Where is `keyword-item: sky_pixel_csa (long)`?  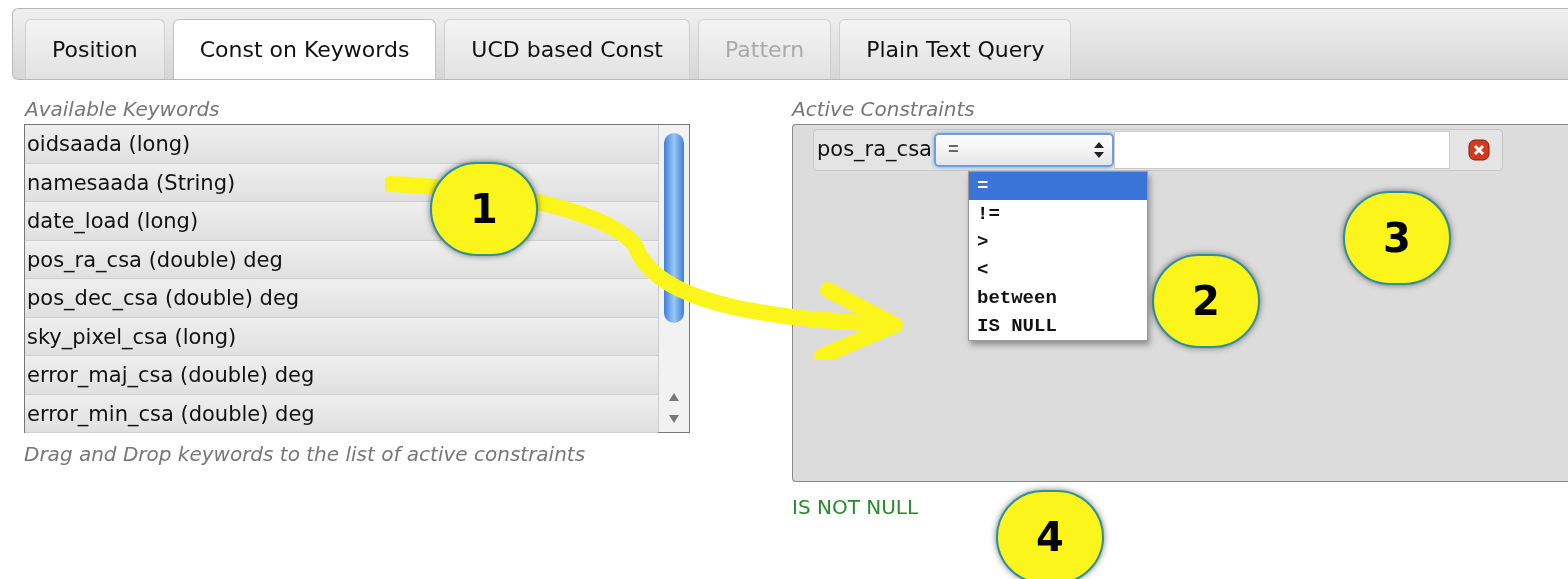
keyword-item: sky_pixel_csa (long) is located at coordinates (341, 336).